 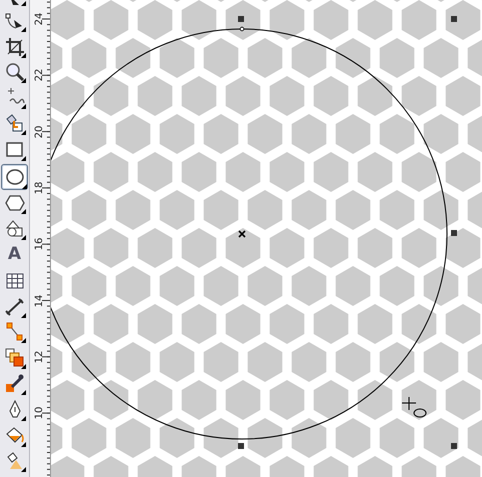 What do you see at coordinates (40, 413) in the screenshot?
I see `ruler-label: 10` at bounding box center [40, 413].